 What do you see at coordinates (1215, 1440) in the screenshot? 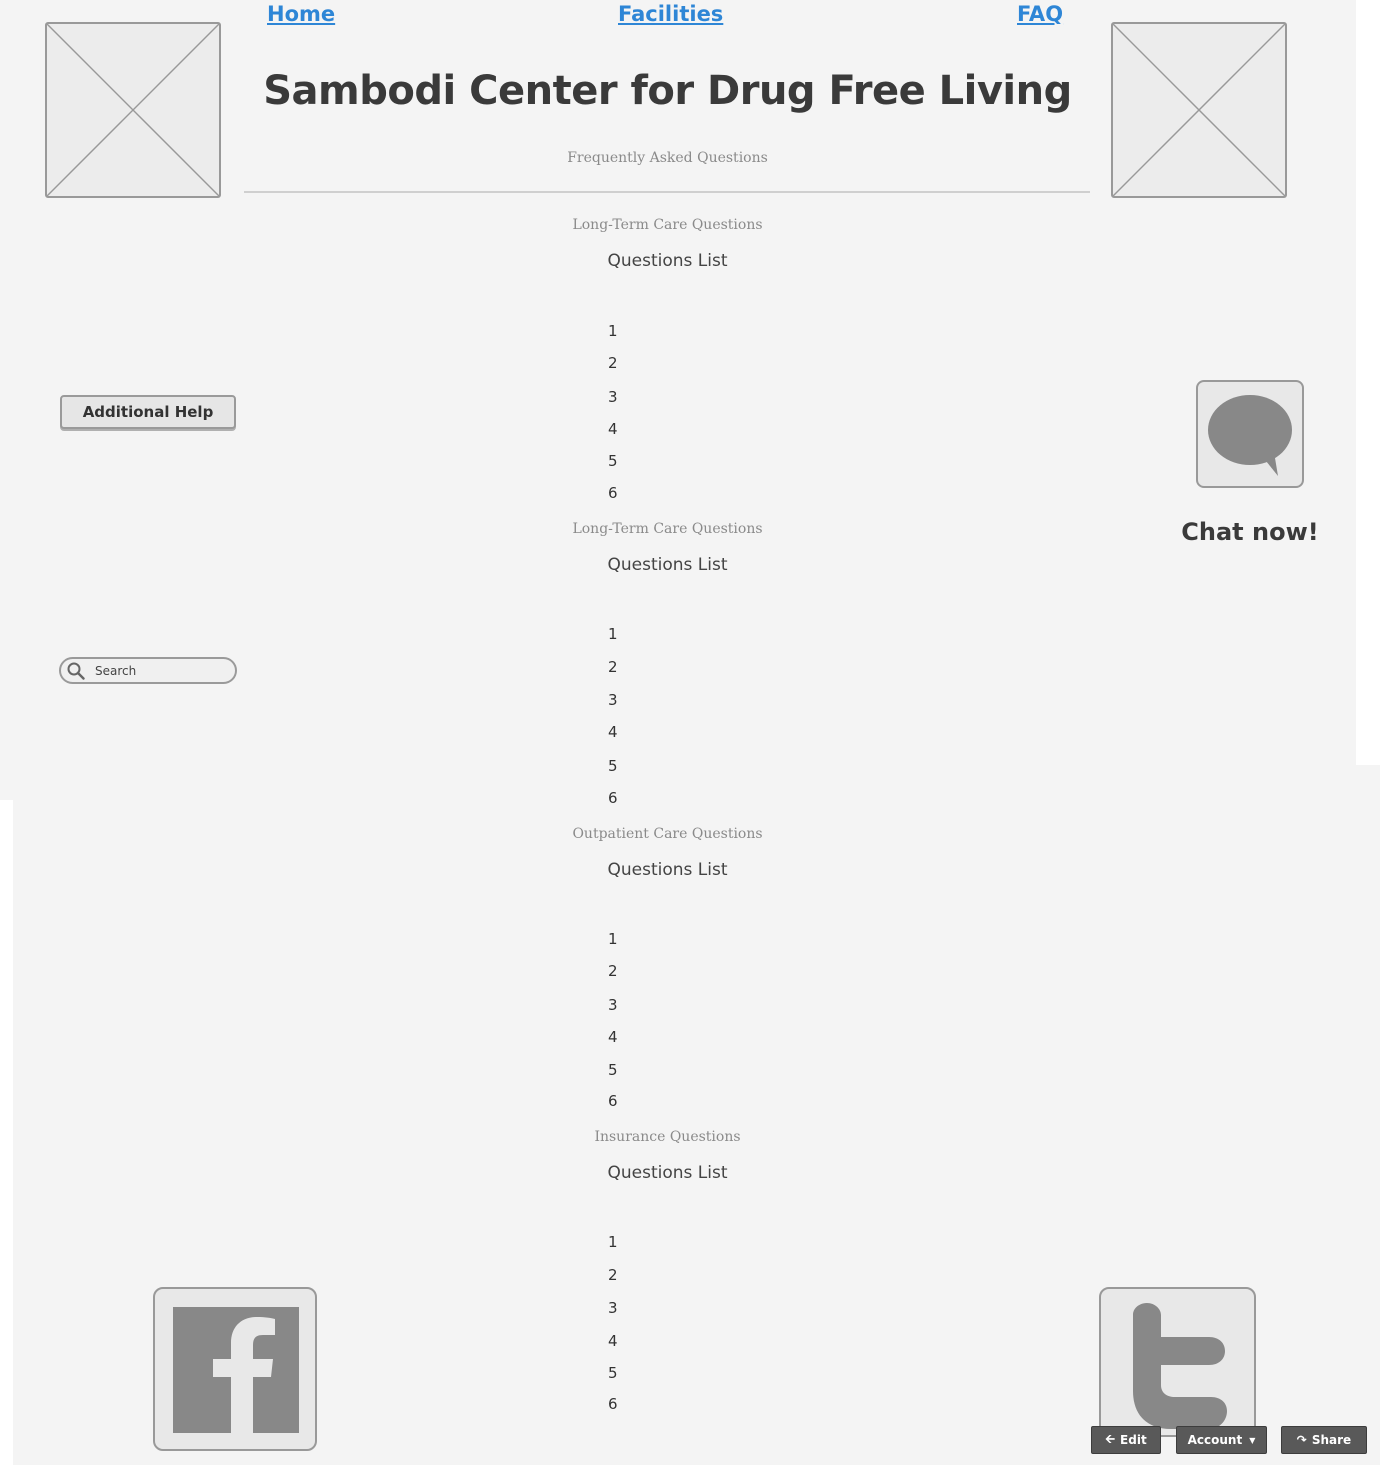
I see `account-button-label: Account` at bounding box center [1215, 1440].